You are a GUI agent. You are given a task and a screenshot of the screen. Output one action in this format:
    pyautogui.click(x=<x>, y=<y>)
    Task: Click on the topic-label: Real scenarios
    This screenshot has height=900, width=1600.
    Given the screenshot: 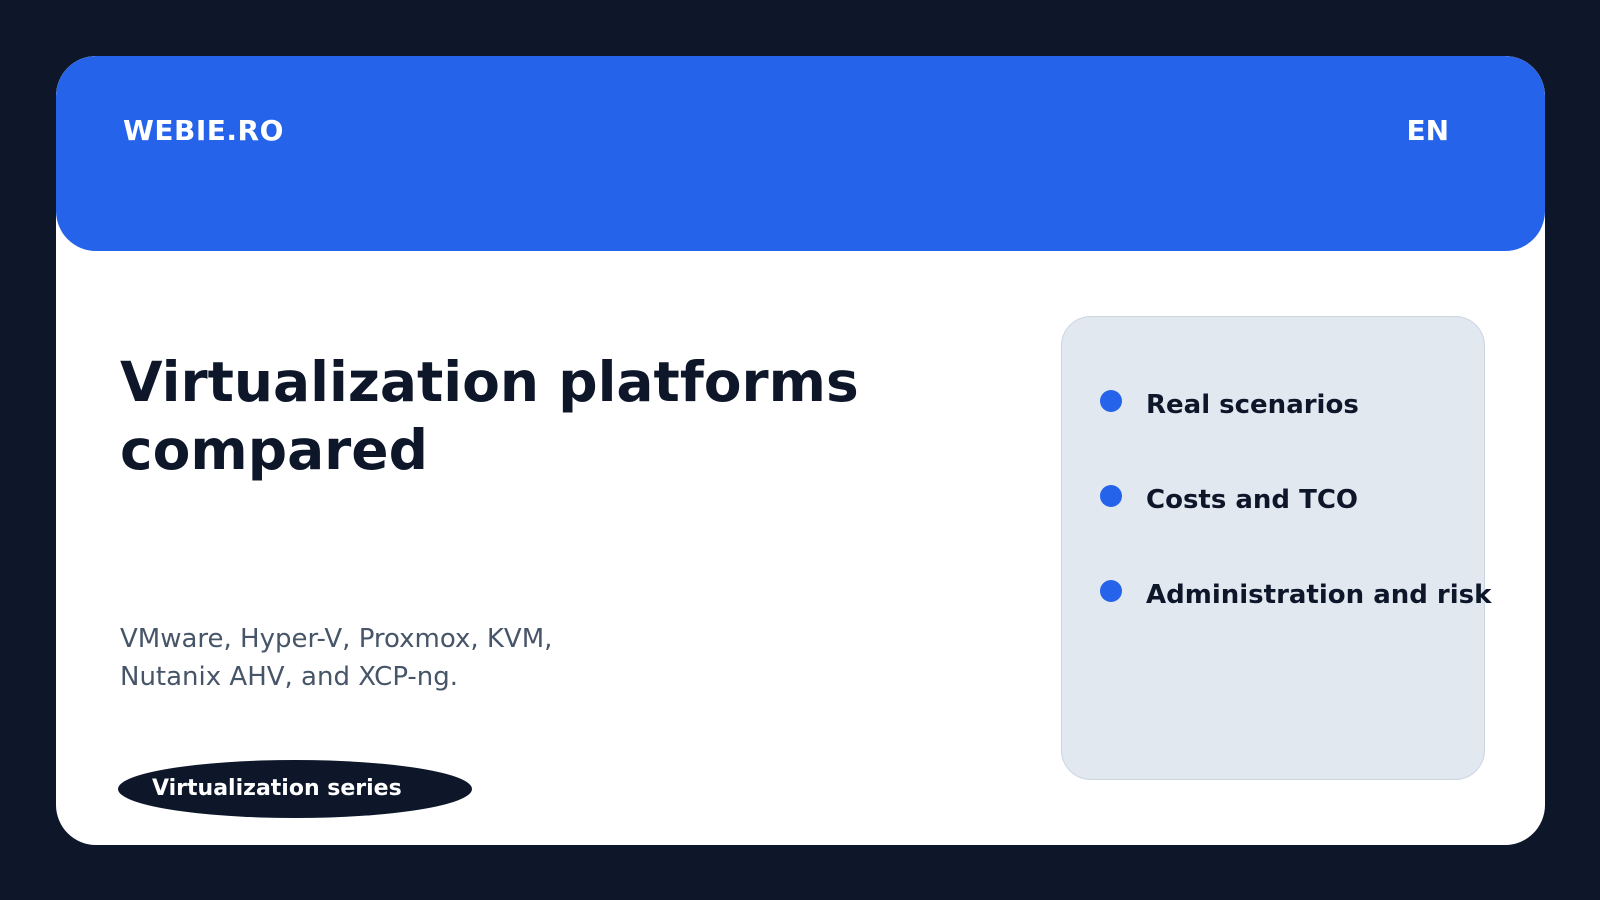 What is the action you would take?
    pyautogui.click(x=1252, y=405)
    